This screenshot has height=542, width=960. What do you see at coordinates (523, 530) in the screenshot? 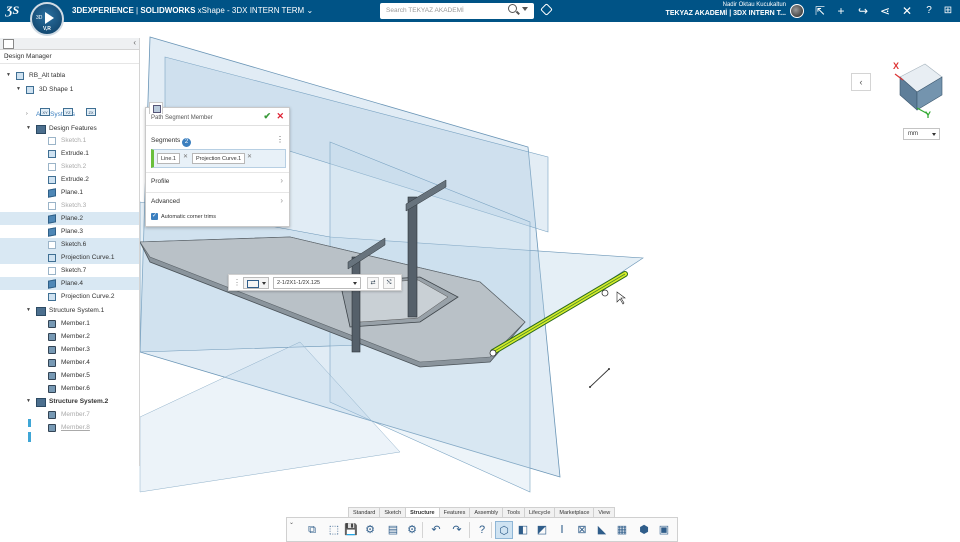
I see `member-3d-icon: ◧` at bounding box center [523, 530].